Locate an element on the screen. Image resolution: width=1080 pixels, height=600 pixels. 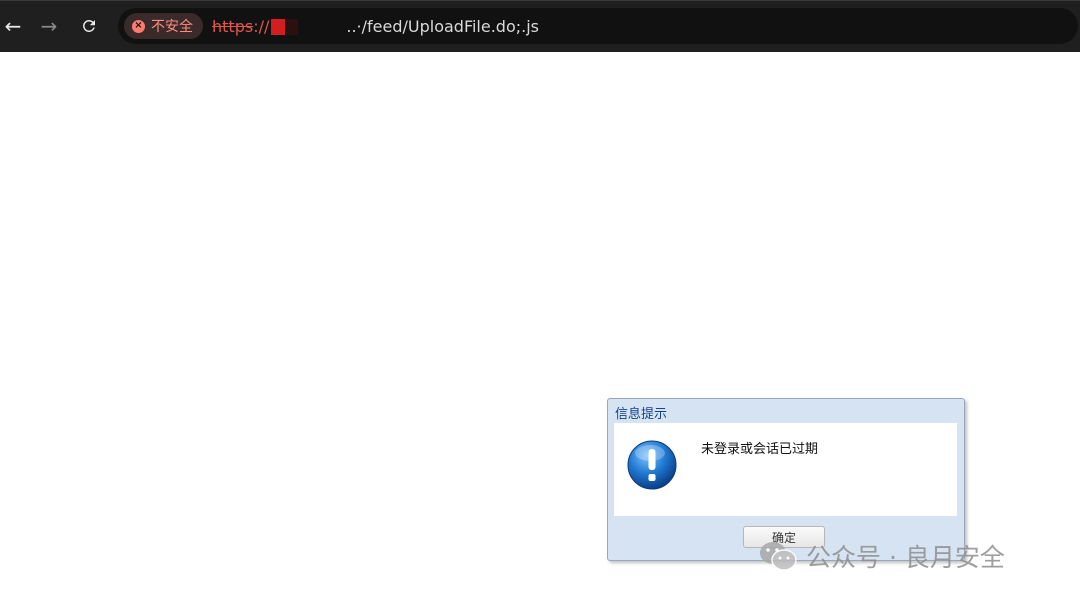
url-path: ..·/feed/UploadFile.do;.js is located at coordinates (442, 26).